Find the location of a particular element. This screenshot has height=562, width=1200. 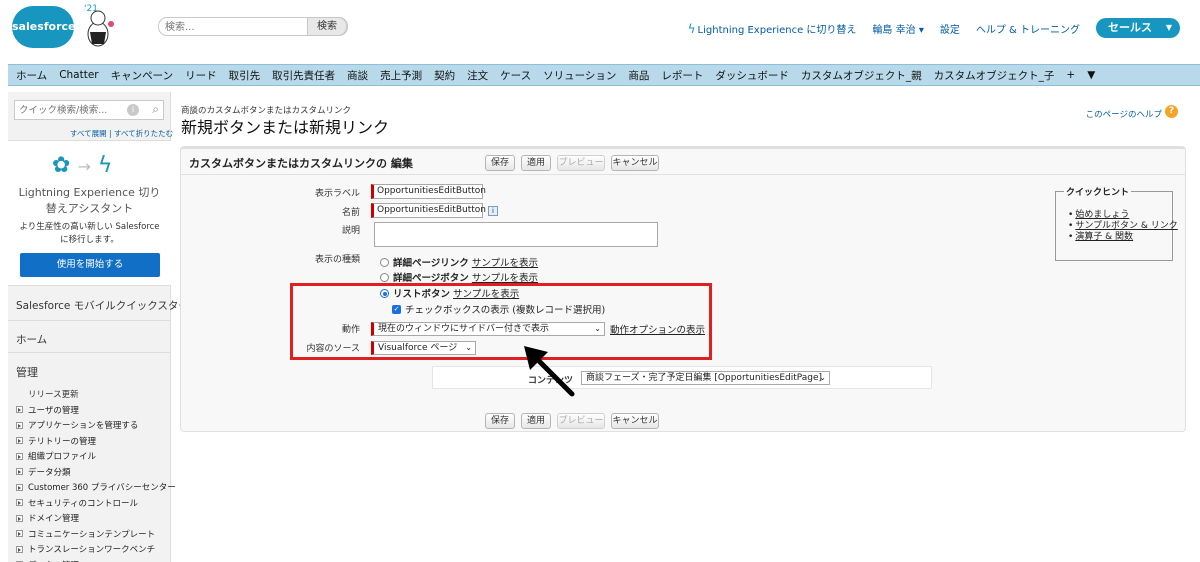

chevron-down-icon: ▾ is located at coordinates (921, 30).